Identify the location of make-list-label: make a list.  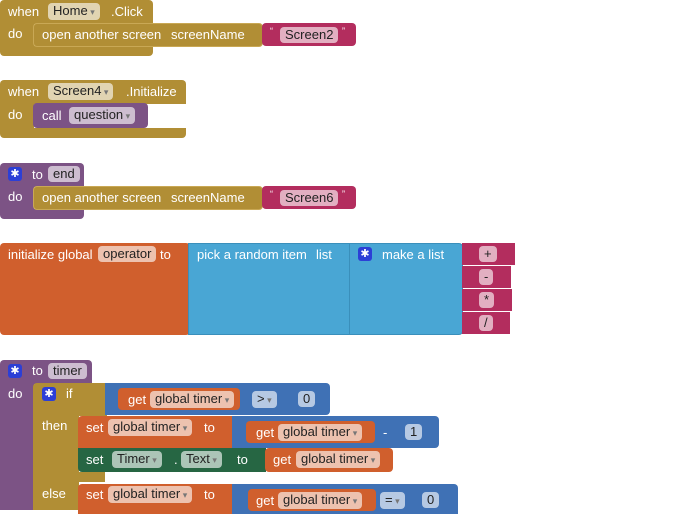
(413, 254).